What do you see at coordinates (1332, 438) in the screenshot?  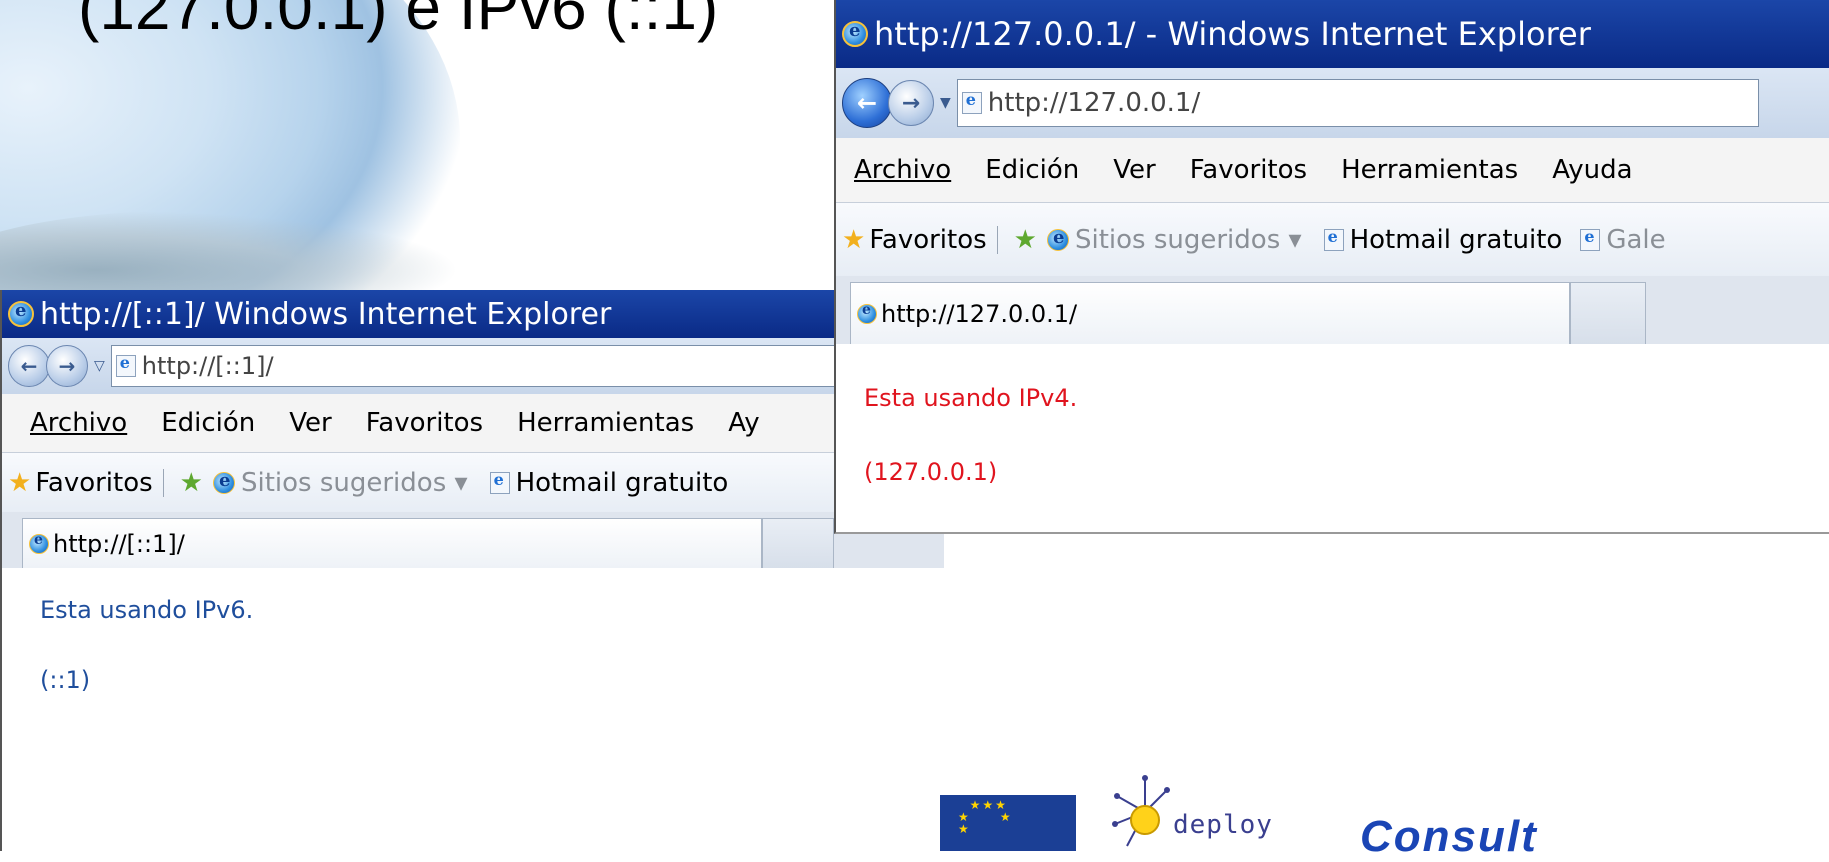 I see `ipv4-page-content: Esta usando IPv4. (127.0.0.1)` at bounding box center [1332, 438].